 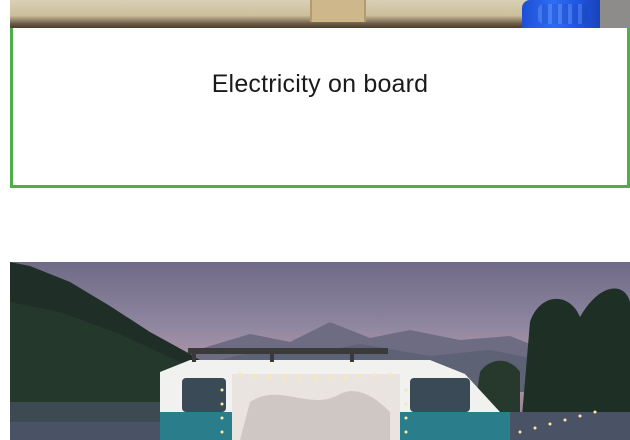 I want to click on photo-blue-mat, so click(x=561, y=14).